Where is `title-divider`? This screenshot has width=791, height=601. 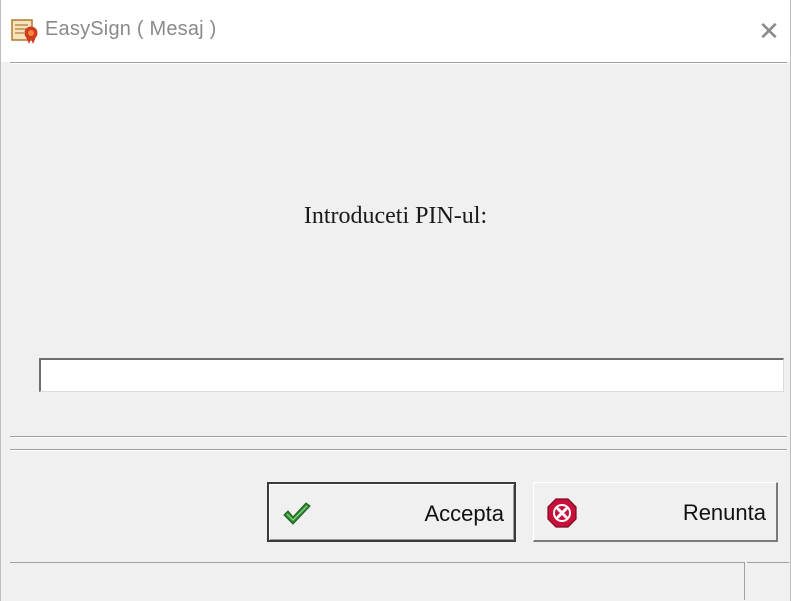
title-divider is located at coordinates (398, 63).